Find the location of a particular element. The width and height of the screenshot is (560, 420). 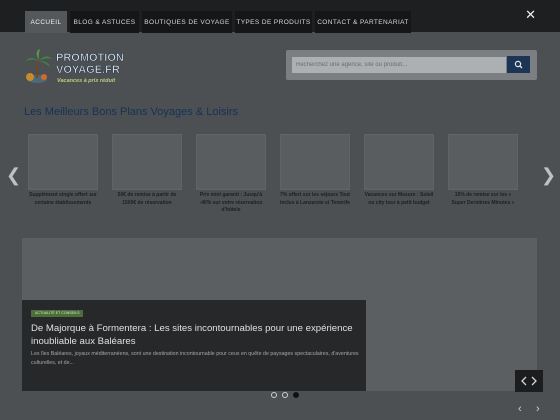

chevron-right-icon: ❯ is located at coordinates (548, 175).